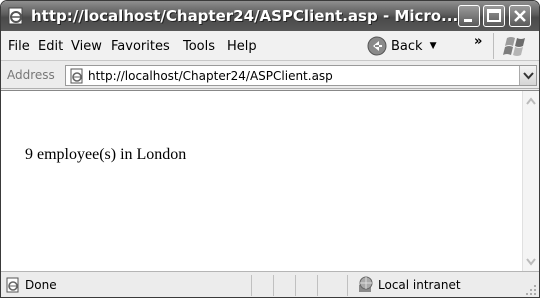 The image size is (540, 298). What do you see at coordinates (407, 46) in the screenshot?
I see `back-label: Back` at bounding box center [407, 46].